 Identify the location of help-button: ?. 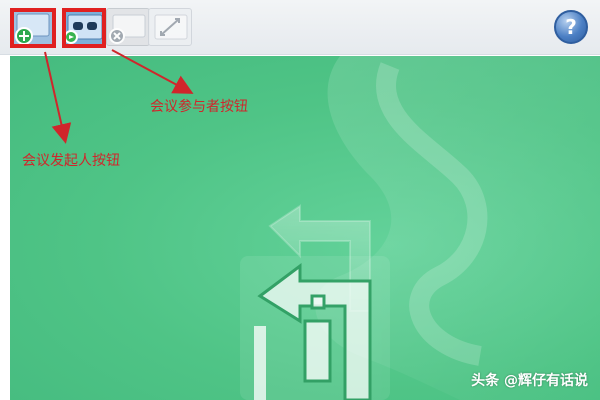
(571, 27).